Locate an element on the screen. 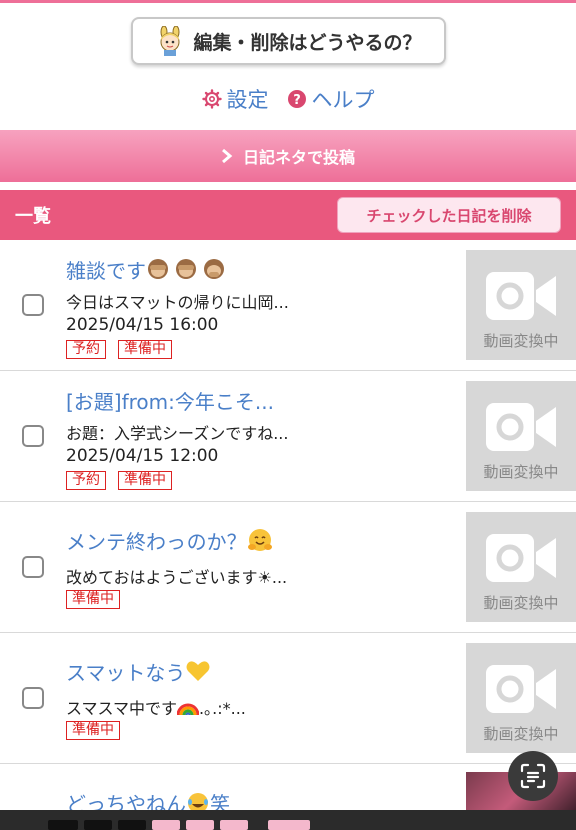  mascot-icon is located at coordinates (170, 41).